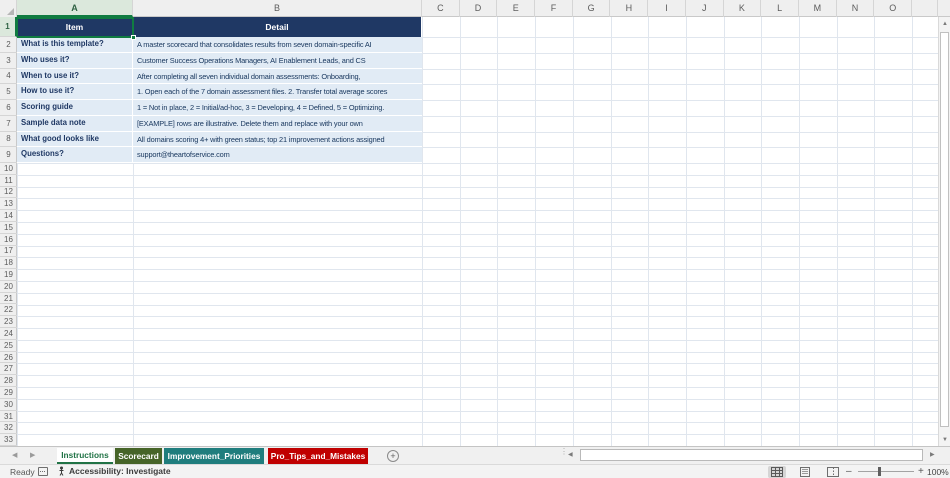 This screenshot has height=478, width=950. What do you see at coordinates (856, 8) in the screenshot?
I see `column-header-N: N` at bounding box center [856, 8].